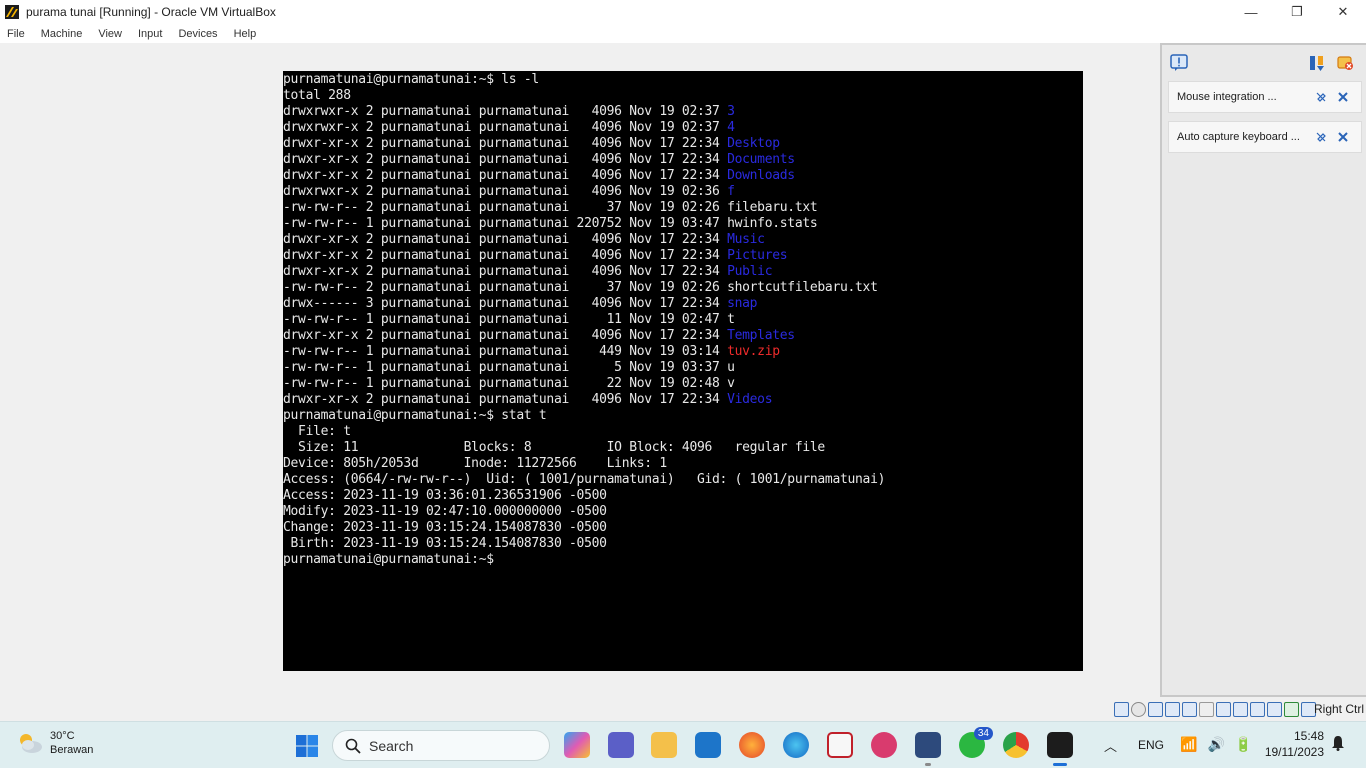  What do you see at coordinates (750, 399) in the screenshot?
I see `listing-filename: Videos` at bounding box center [750, 399].